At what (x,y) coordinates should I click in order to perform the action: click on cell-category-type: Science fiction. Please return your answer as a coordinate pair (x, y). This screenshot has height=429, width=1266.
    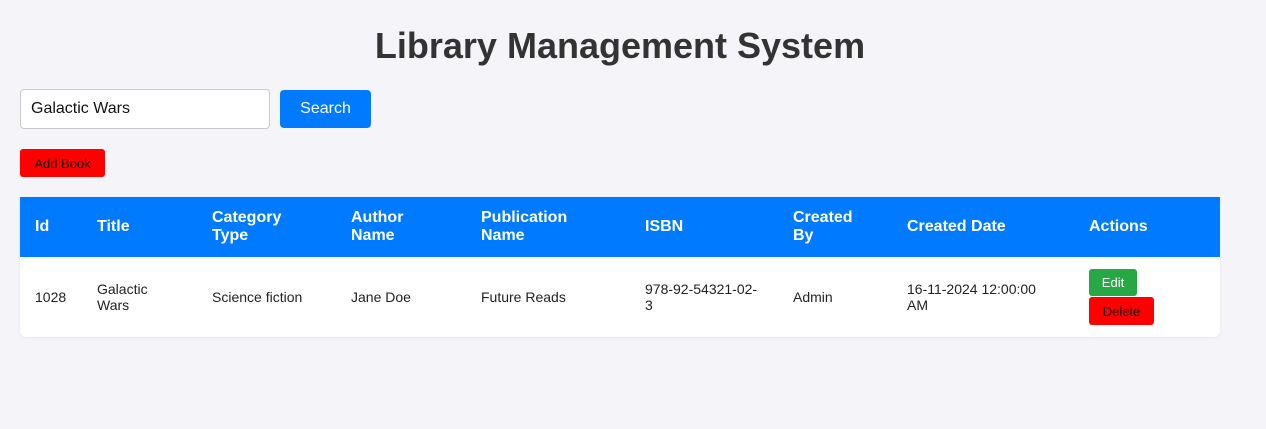
    Looking at the image, I should click on (257, 297).